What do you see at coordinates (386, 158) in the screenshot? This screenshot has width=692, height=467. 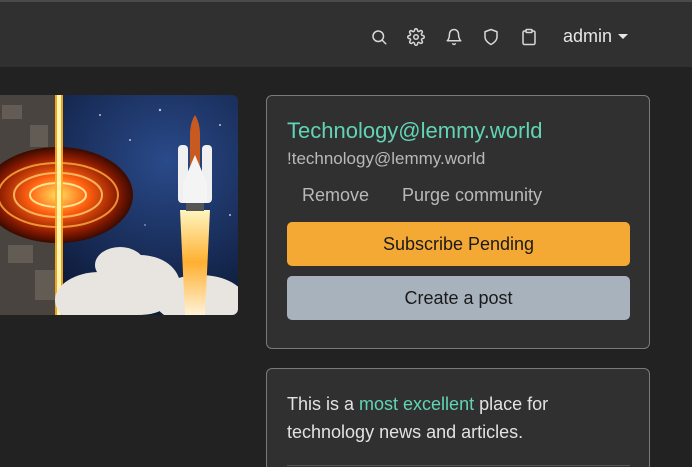 I see `community-handle: !technology@lemmy.world` at bounding box center [386, 158].